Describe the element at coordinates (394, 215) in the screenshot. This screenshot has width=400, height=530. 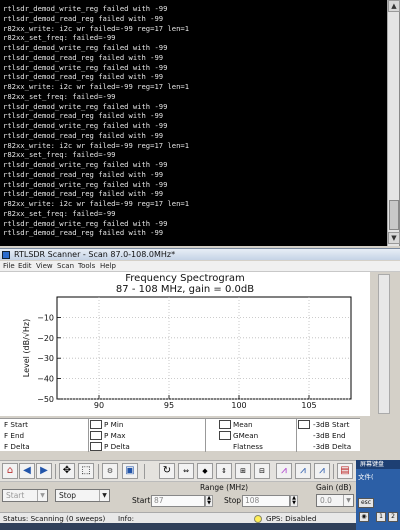
I see `scroll-thumb` at that location.